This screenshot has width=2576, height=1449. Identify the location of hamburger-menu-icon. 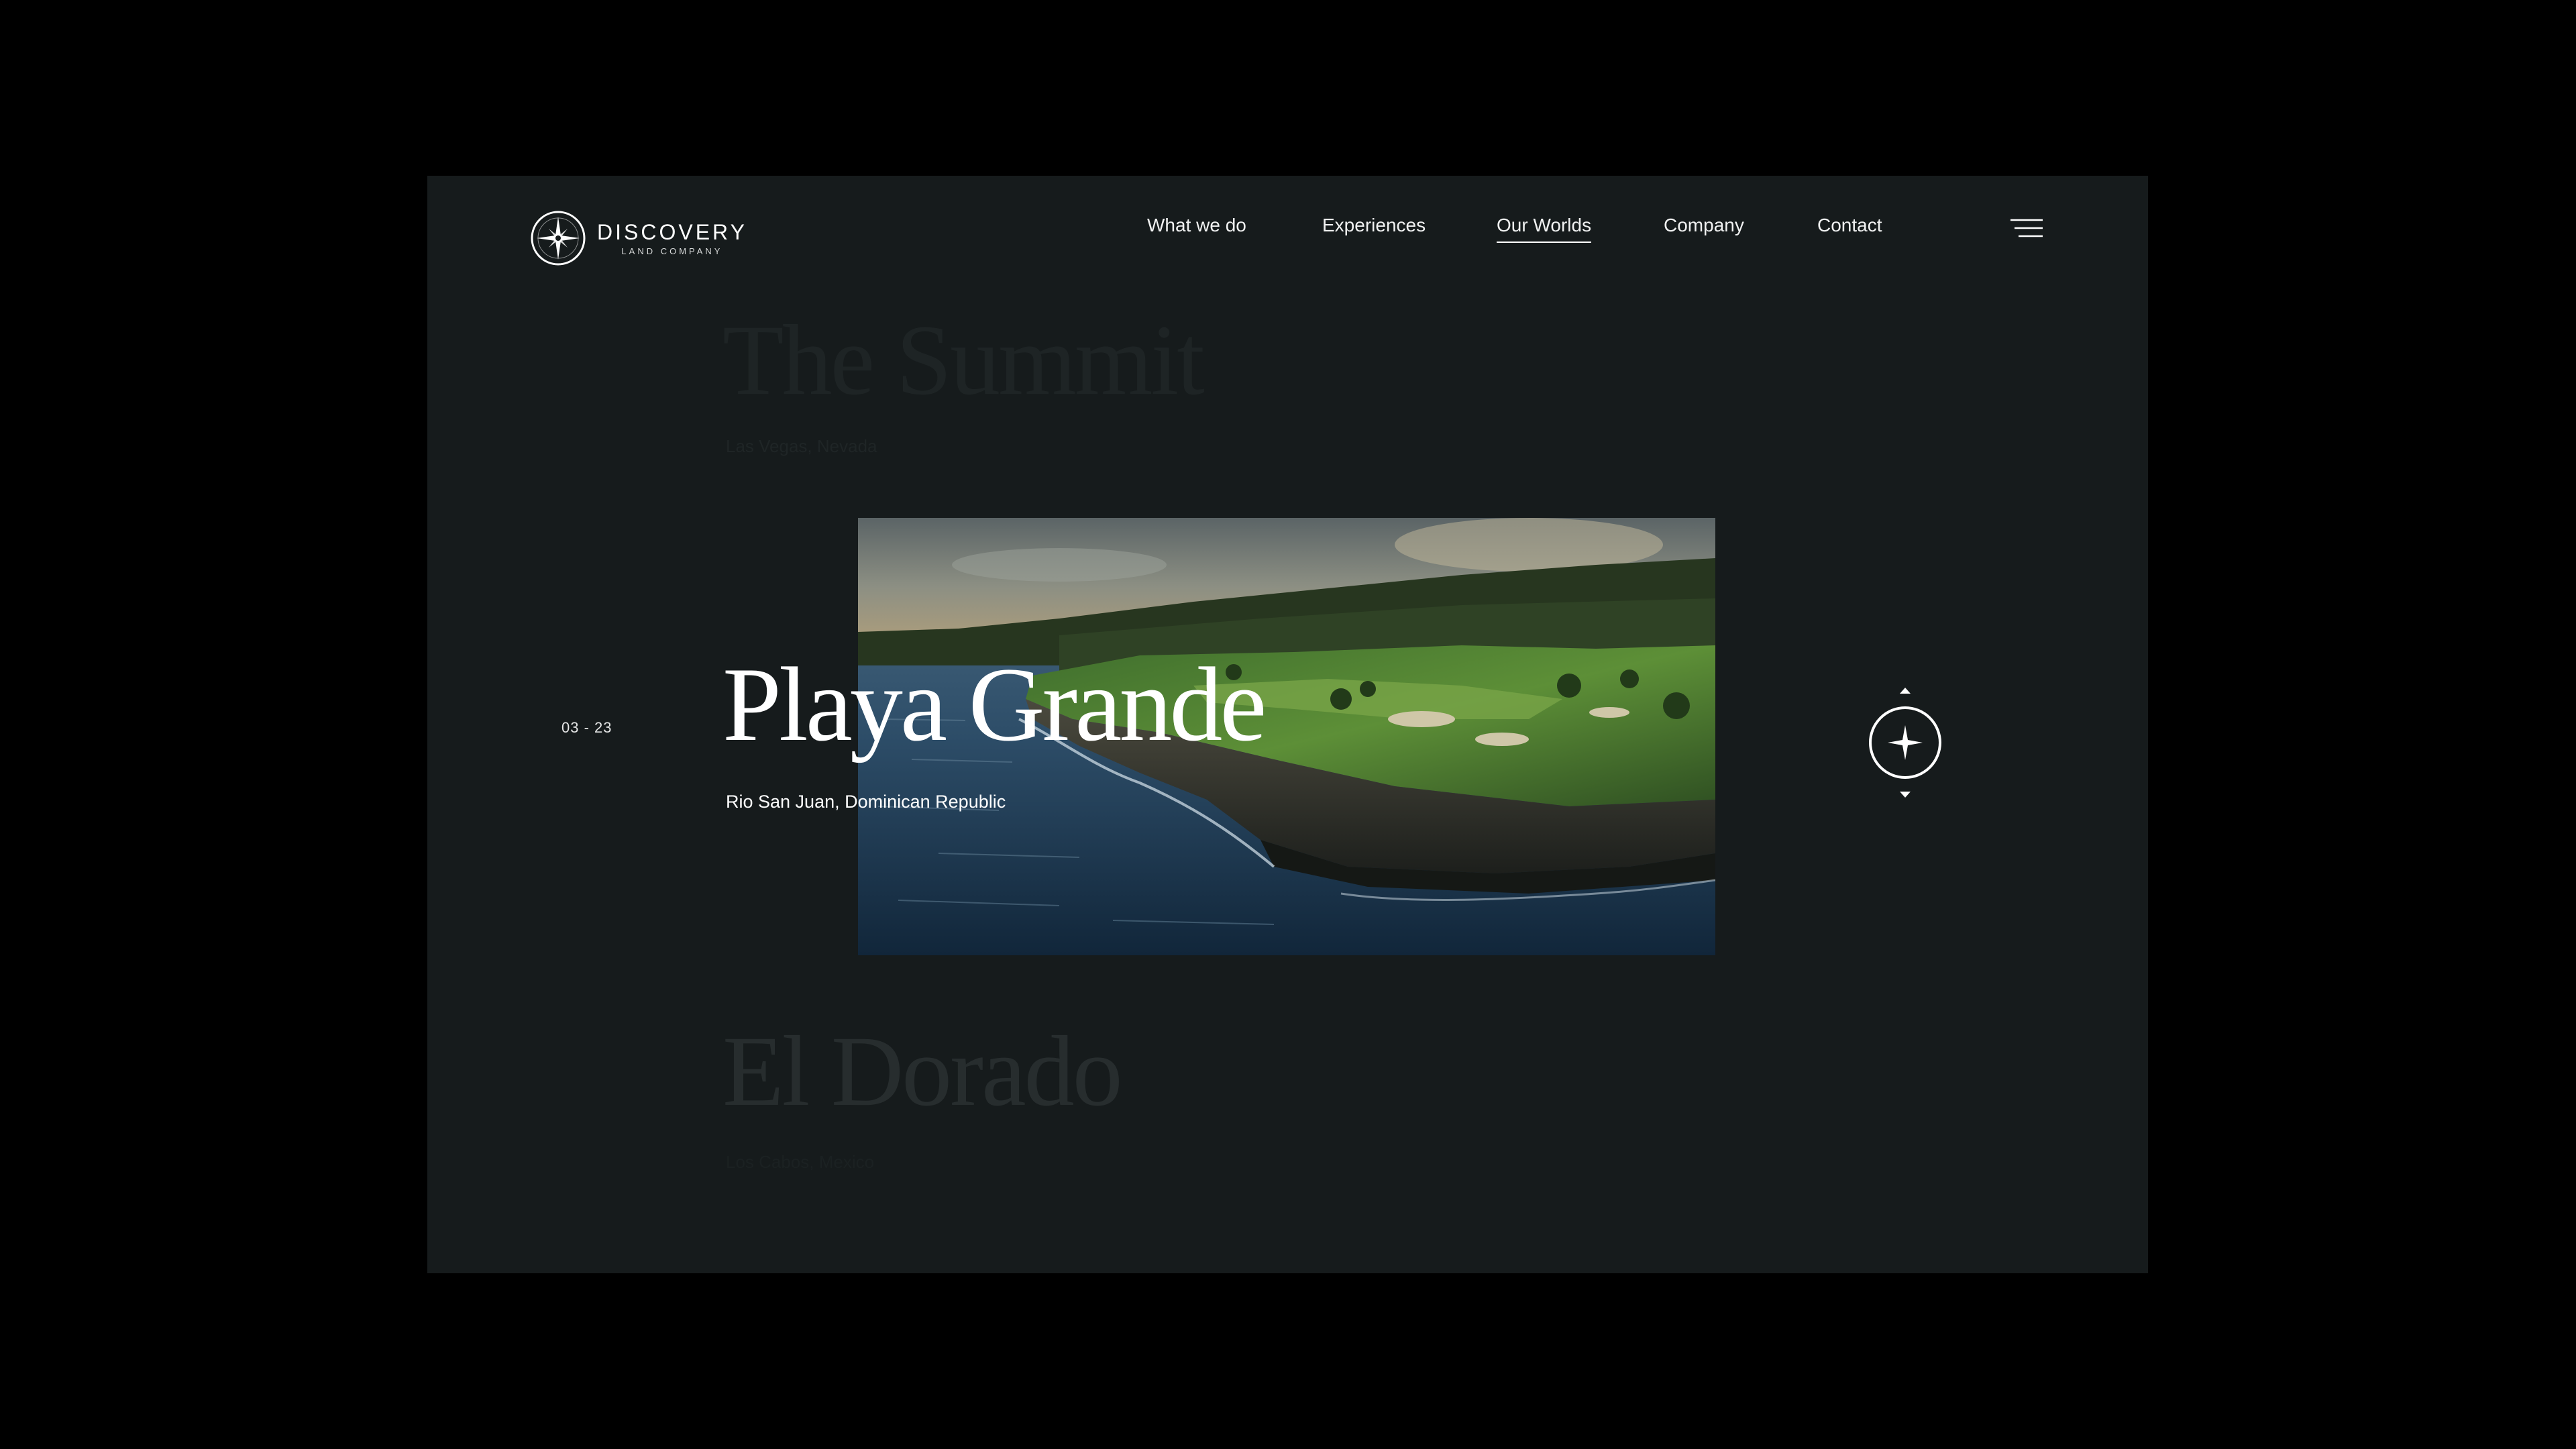
(2026, 228).